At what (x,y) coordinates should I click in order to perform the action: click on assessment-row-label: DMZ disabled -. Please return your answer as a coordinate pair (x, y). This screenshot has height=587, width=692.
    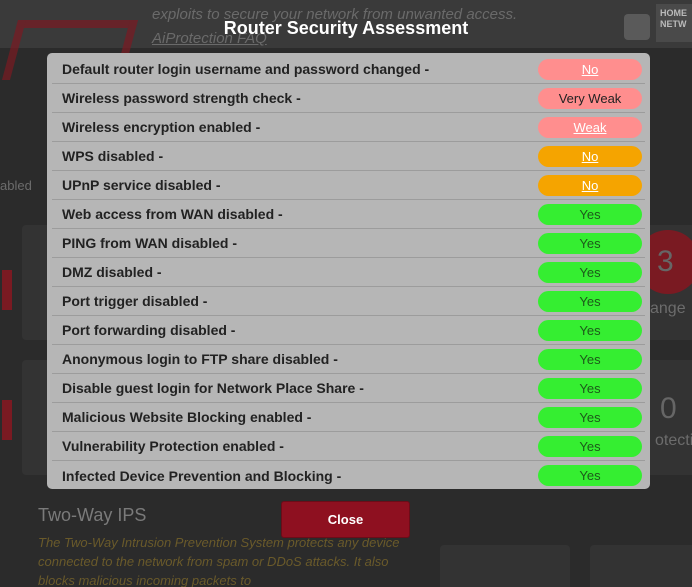
    Looking at the image, I should click on (112, 272).